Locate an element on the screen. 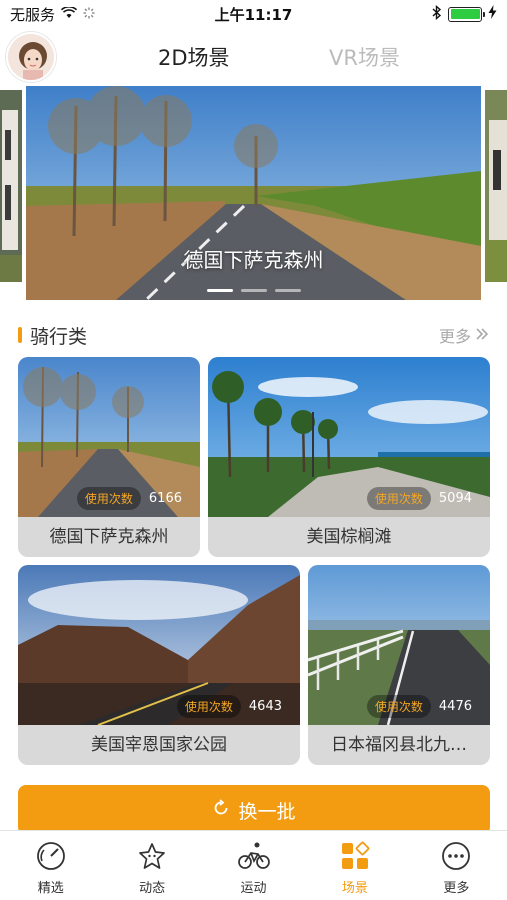 The image size is (507, 900). section-header: 骑行类 更多 is located at coordinates (253, 335).